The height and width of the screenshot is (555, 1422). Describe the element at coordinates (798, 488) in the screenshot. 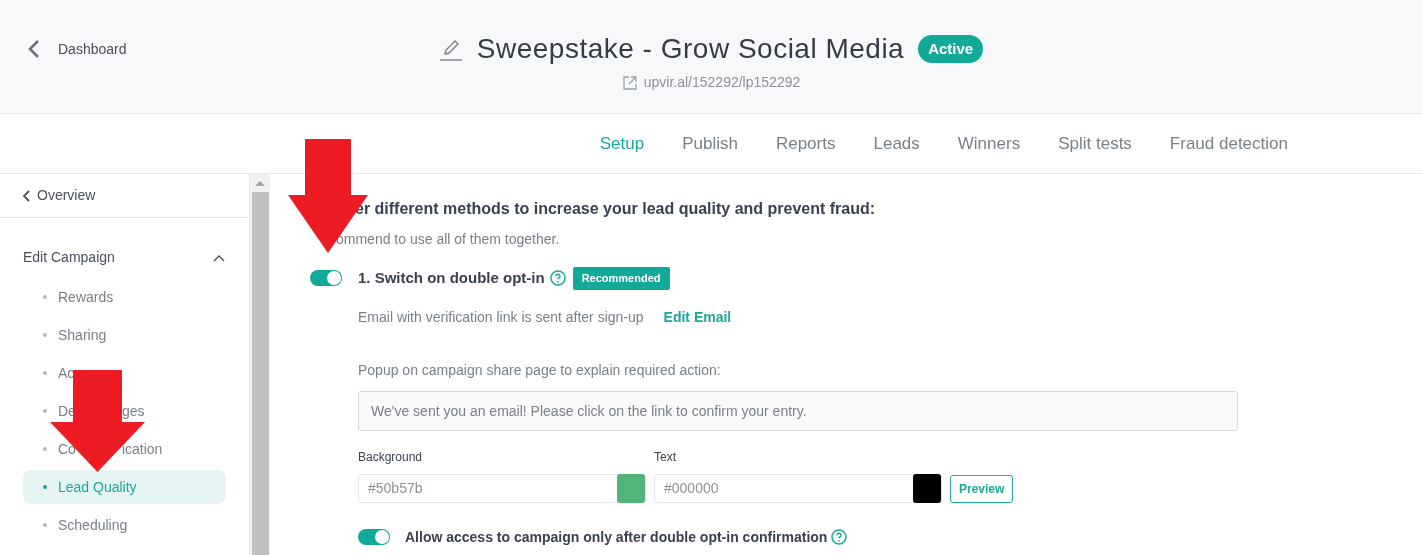

I see `color-field: #000000` at that location.